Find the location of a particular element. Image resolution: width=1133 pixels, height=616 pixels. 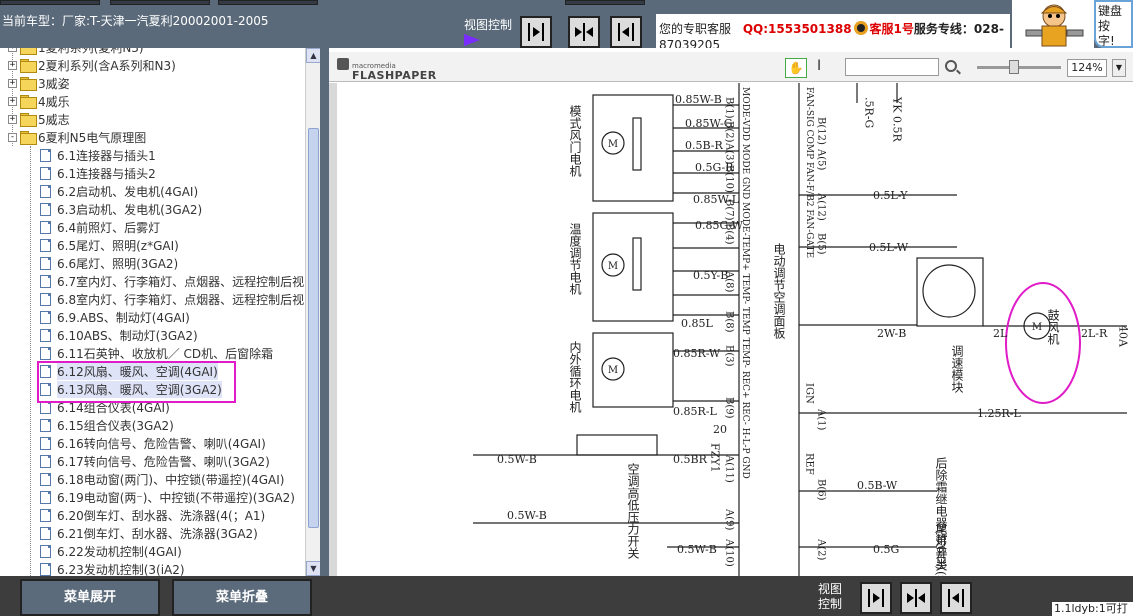

tree-folder-item: +4威乐 is located at coordinates (39, 101).